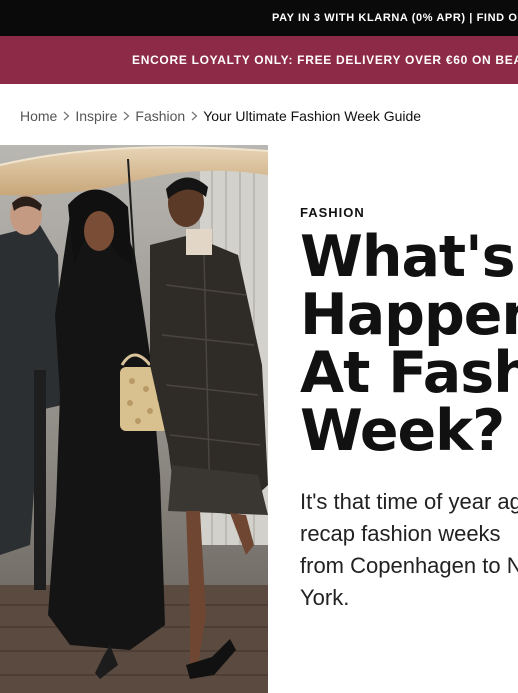 This screenshot has height=693, width=518. I want to click on intro-line: It's that time of year again:, so click(409, 501).